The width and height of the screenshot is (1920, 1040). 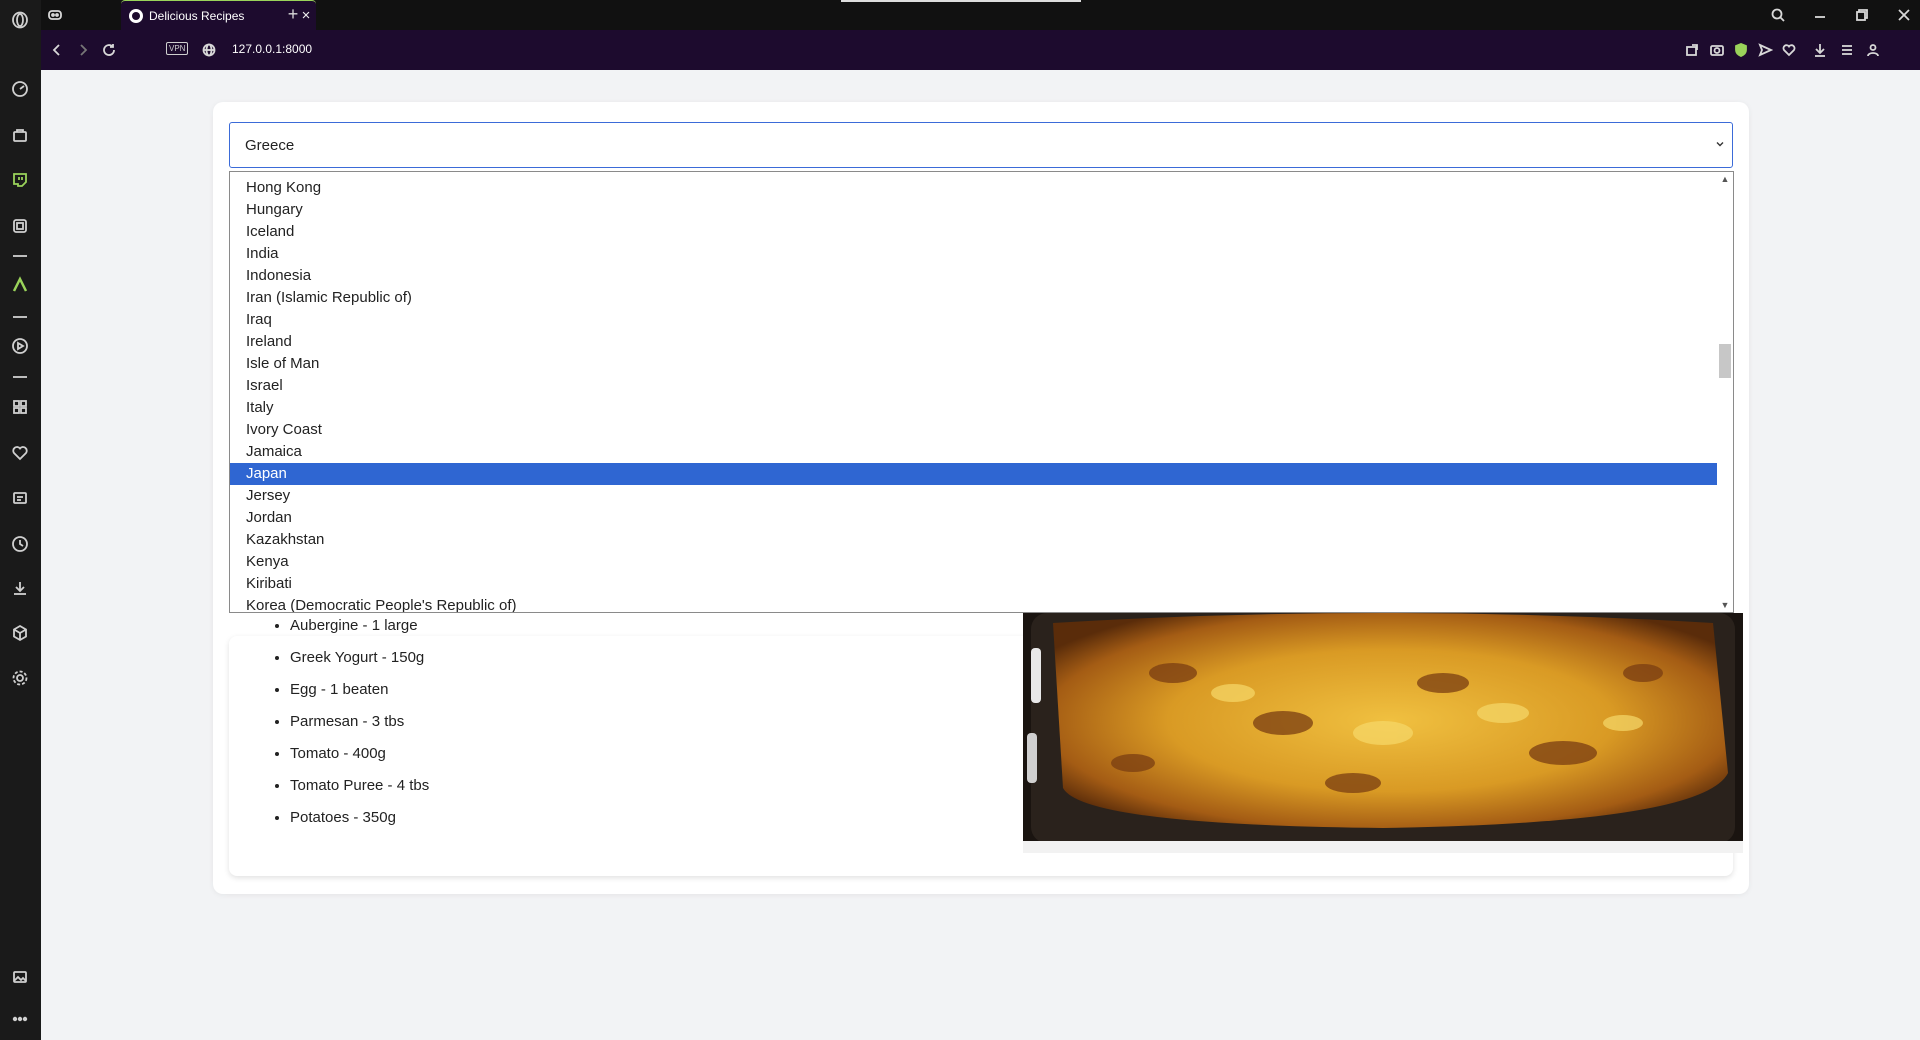 I want to click on country-option: Iceland, so click(x=973, y=232).